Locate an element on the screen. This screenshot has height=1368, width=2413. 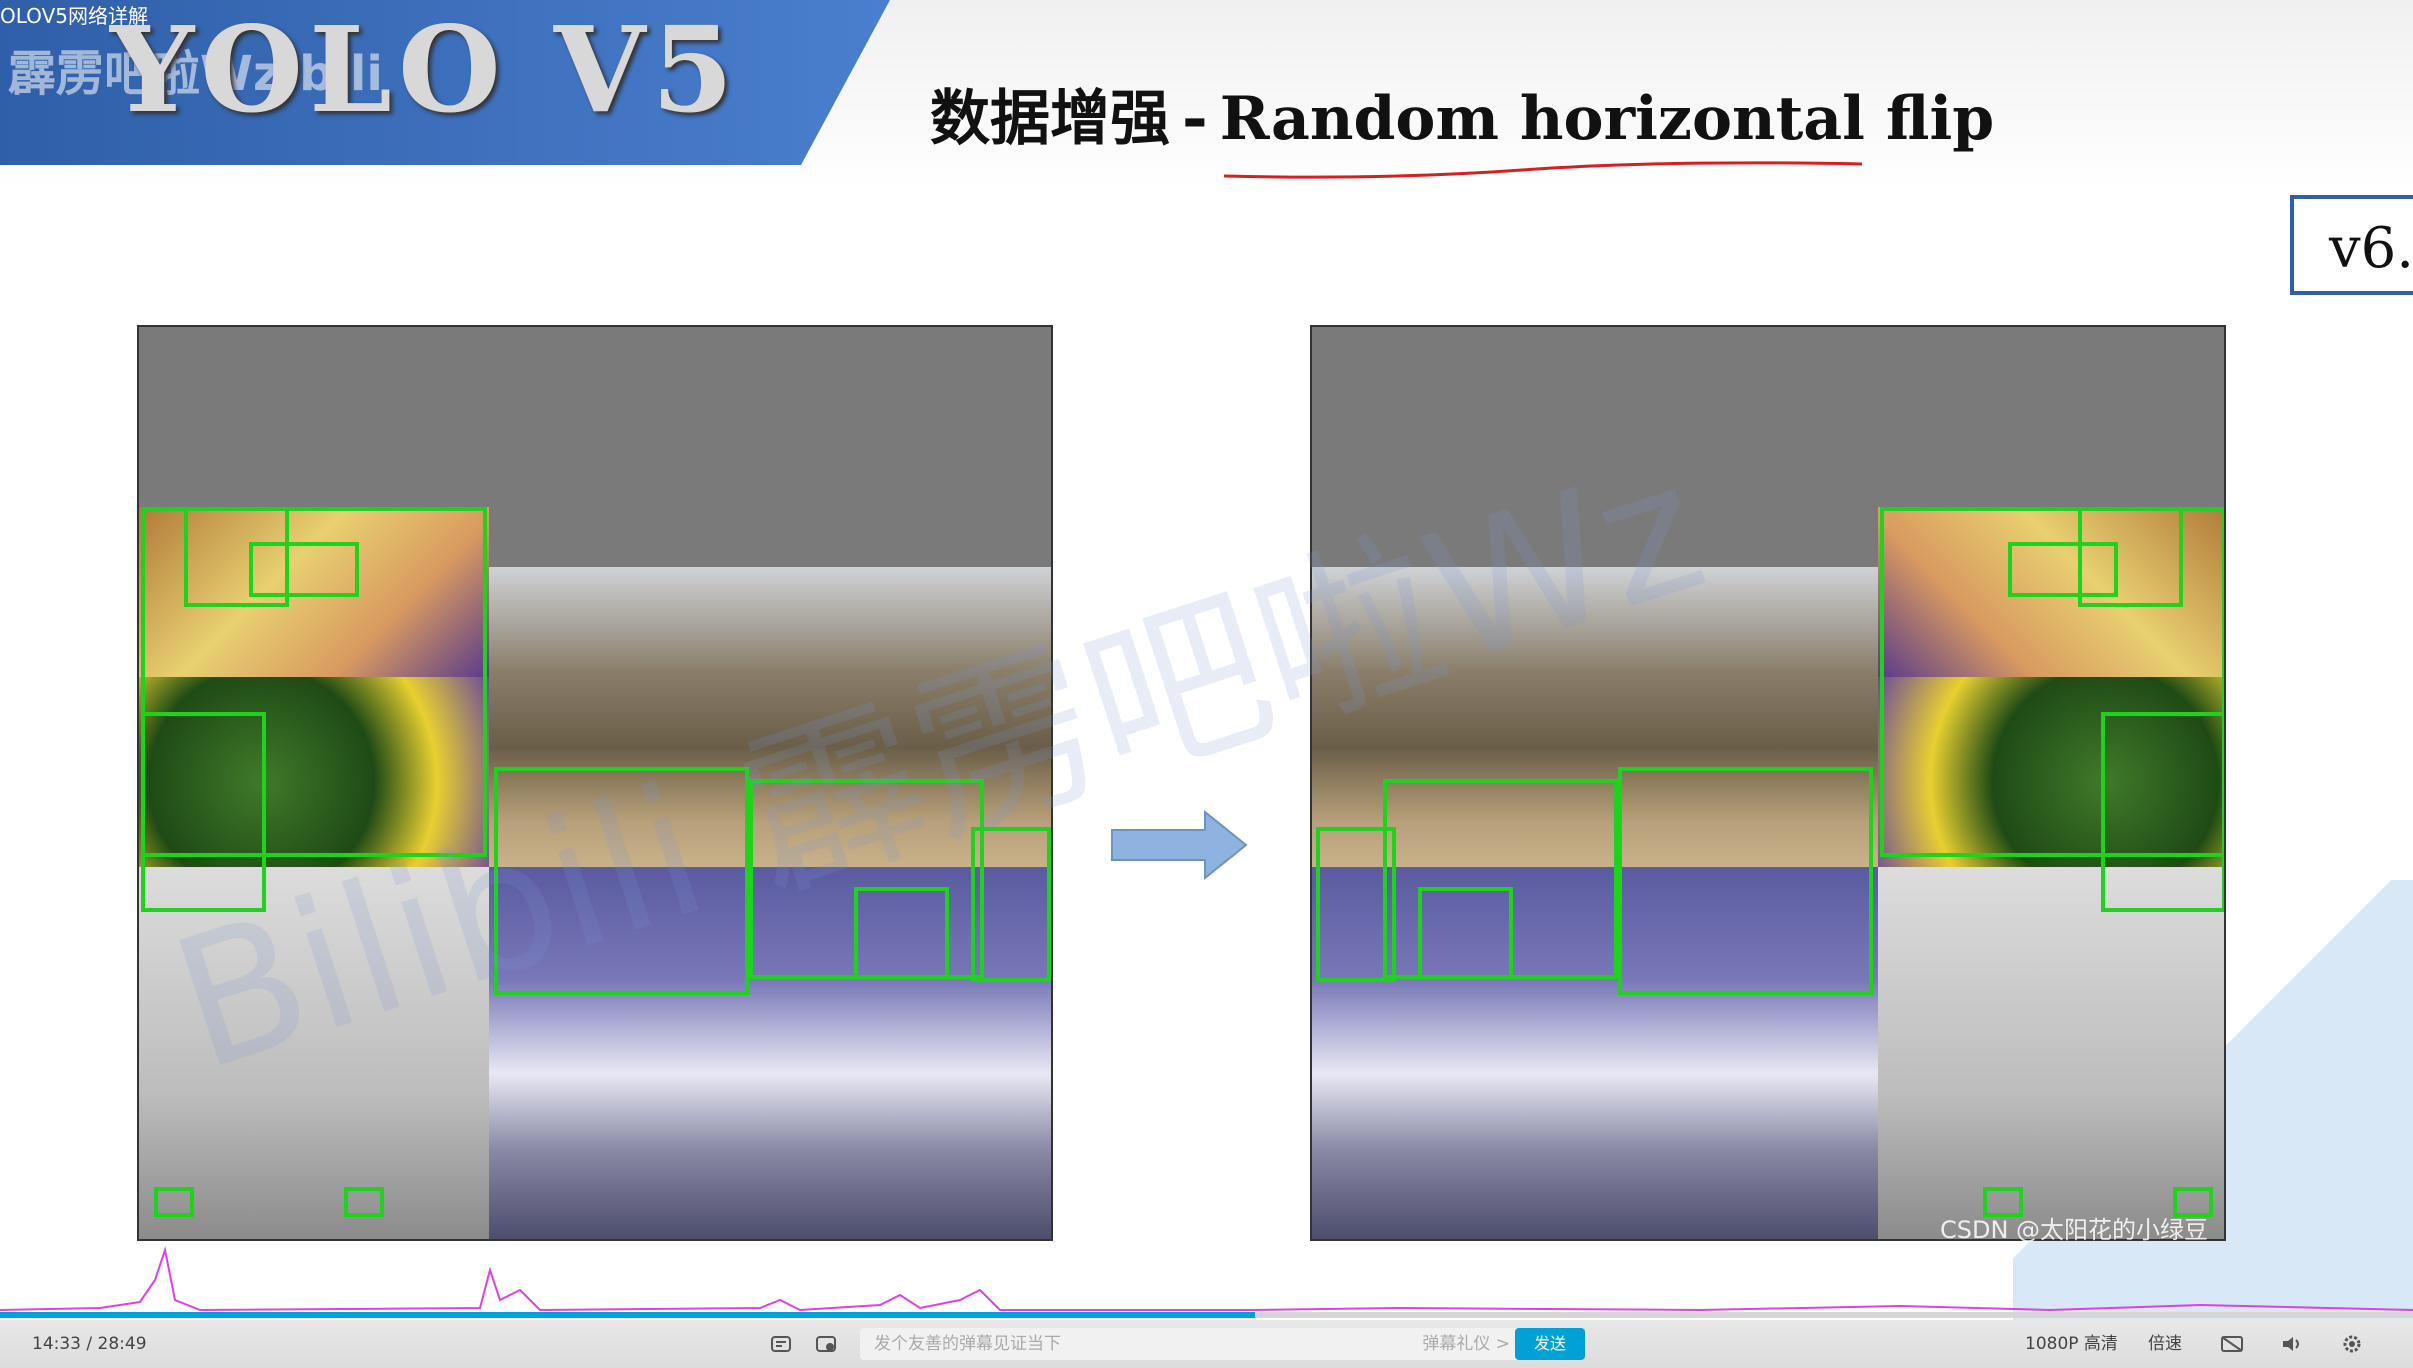
slide-title: 数据增强 - Random horizontal flip is located at coordinates (1462, 113).